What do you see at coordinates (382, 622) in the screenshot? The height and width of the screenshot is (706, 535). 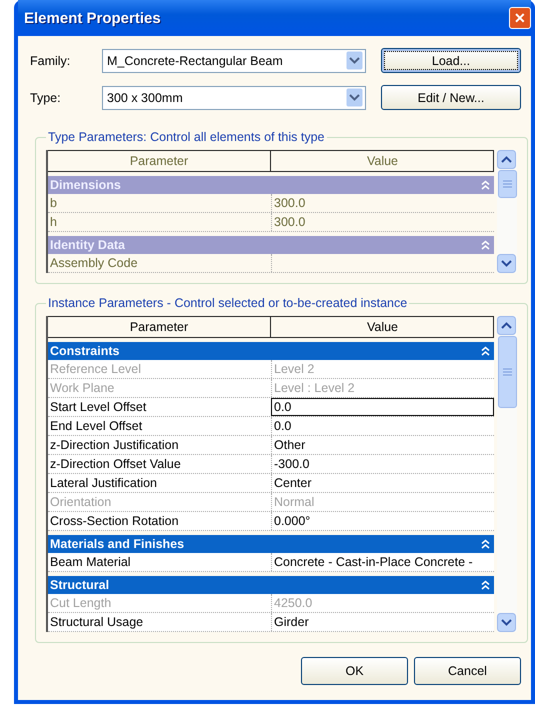 I see `parameter-value: Girder` at bounding box center [382, 622].